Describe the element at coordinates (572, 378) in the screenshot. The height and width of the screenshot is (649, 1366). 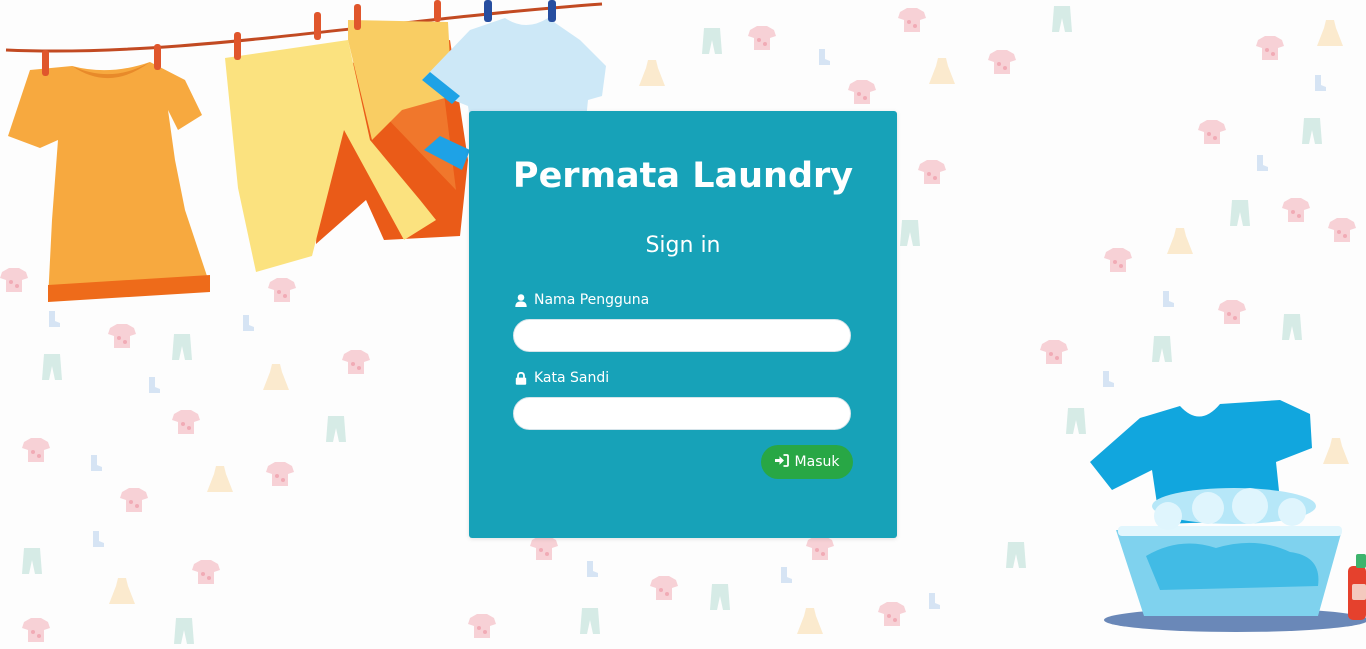
I see `password-label-text: Kata Sandi` at that location.